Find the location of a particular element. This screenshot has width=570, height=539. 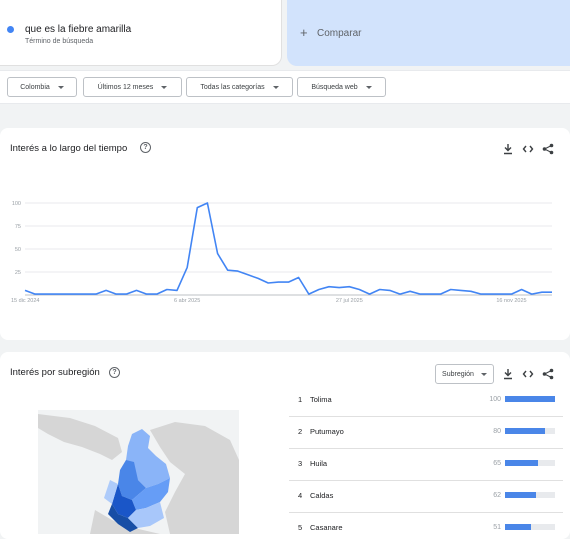

ranking-region-name: Caldas is located at coordinates (322, 495).